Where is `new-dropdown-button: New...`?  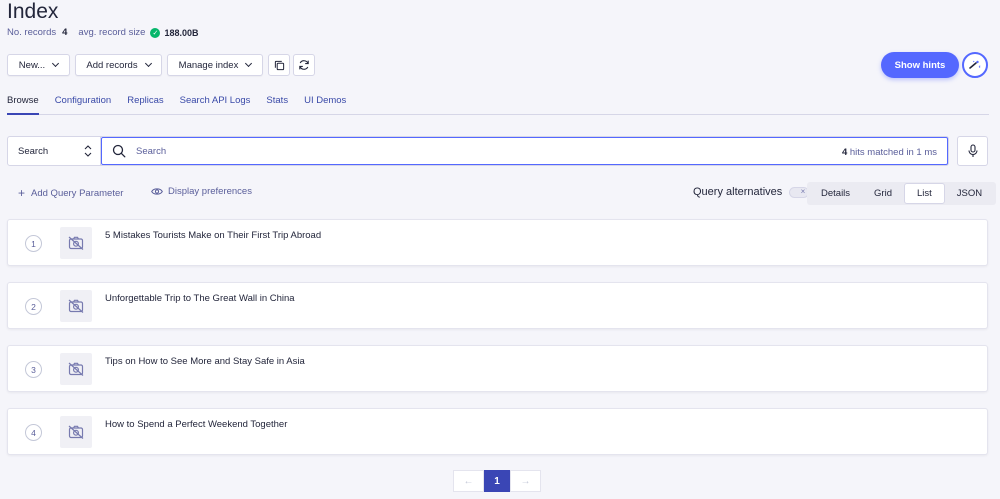 new-dropdown-button: New... is located at coordinates (38, 65).